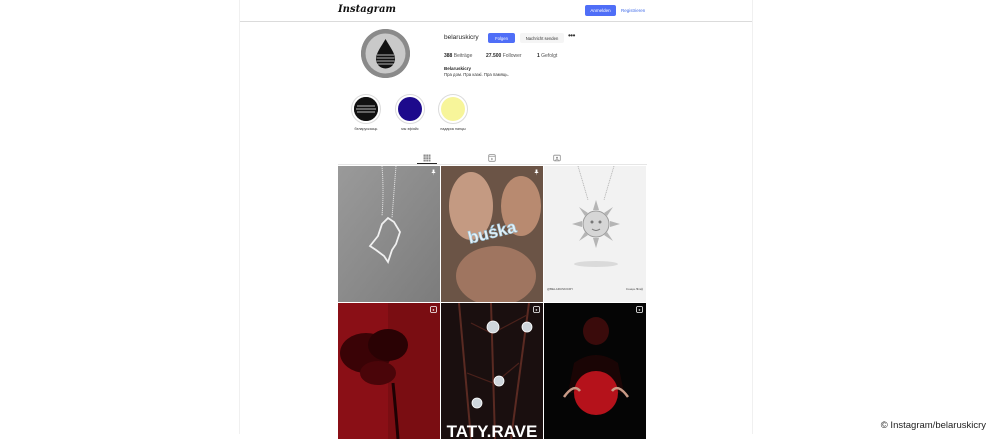  I want to click on avatar-drop-icon, so click(385, 53).